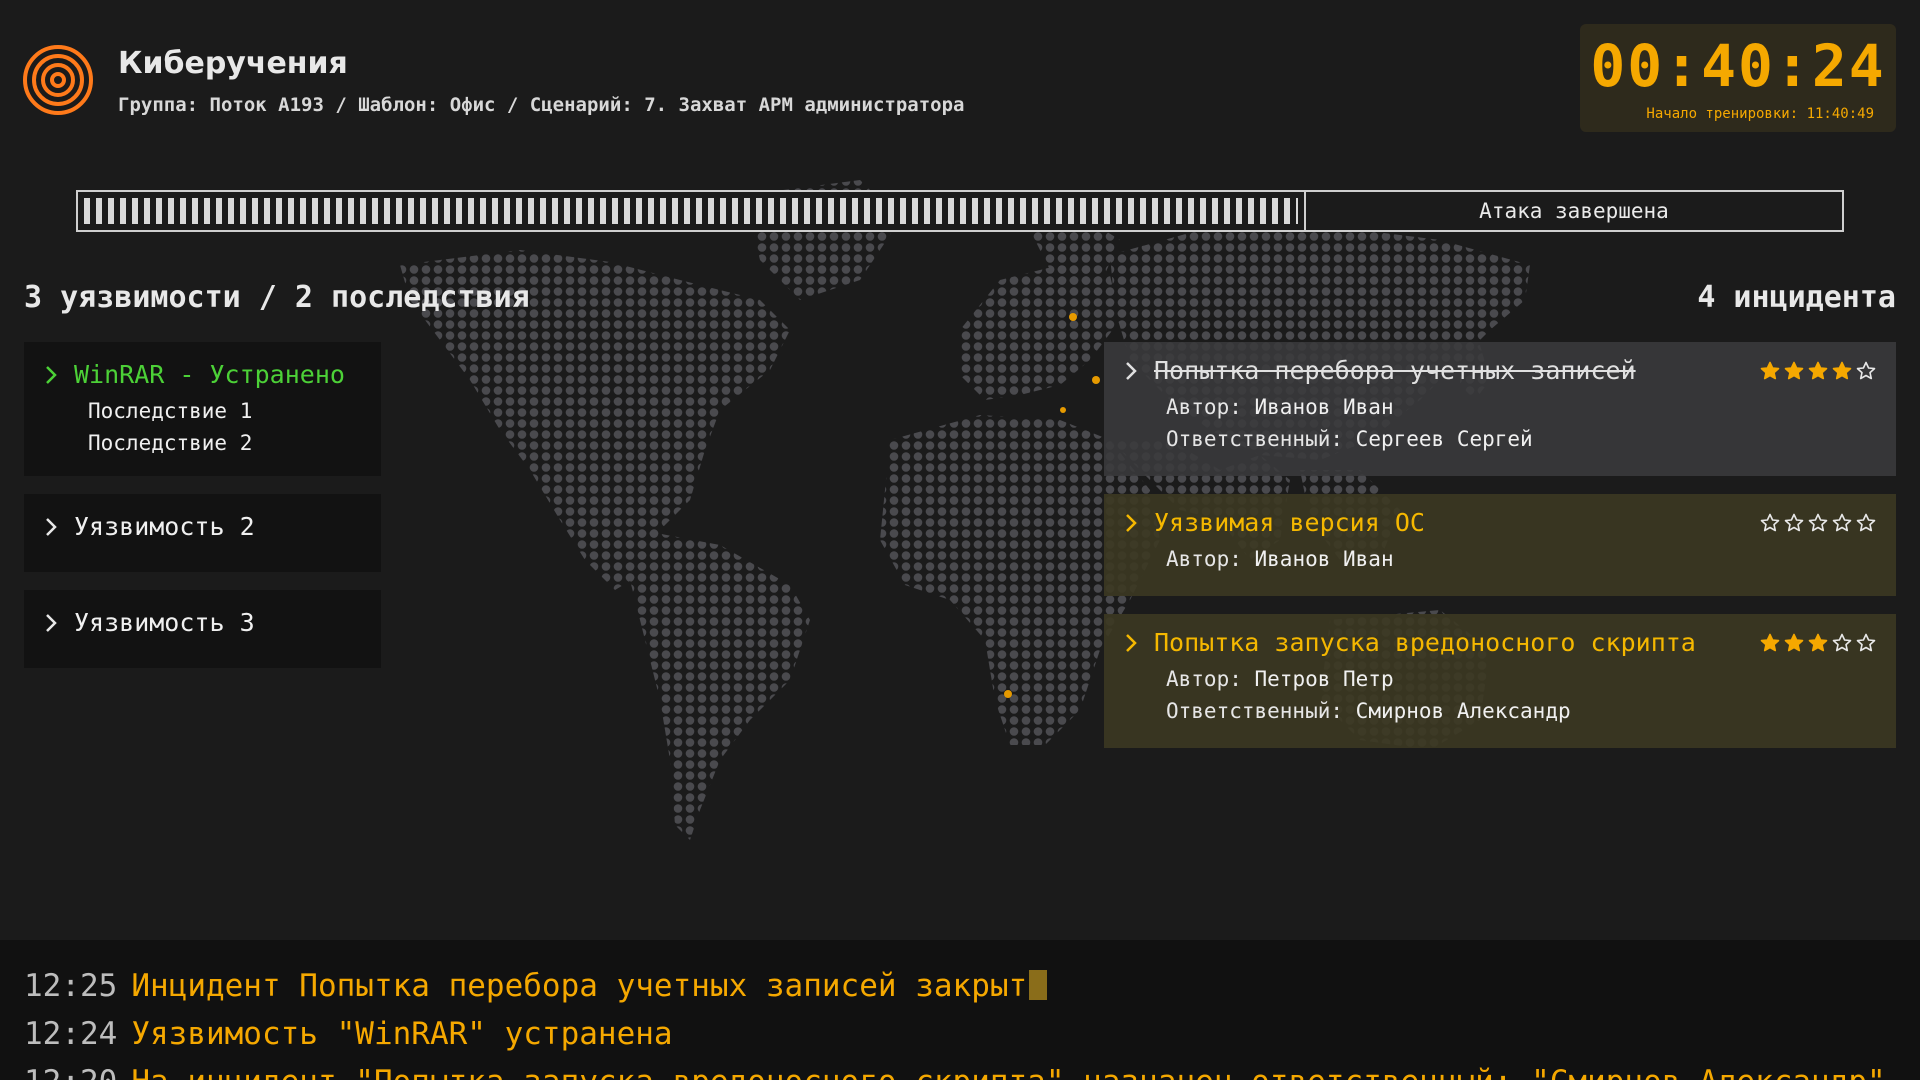  What do you see at coordinates (233, 63) in the screenshot?
I see `app-title: Киберучения` at bounding box center [233, 63].